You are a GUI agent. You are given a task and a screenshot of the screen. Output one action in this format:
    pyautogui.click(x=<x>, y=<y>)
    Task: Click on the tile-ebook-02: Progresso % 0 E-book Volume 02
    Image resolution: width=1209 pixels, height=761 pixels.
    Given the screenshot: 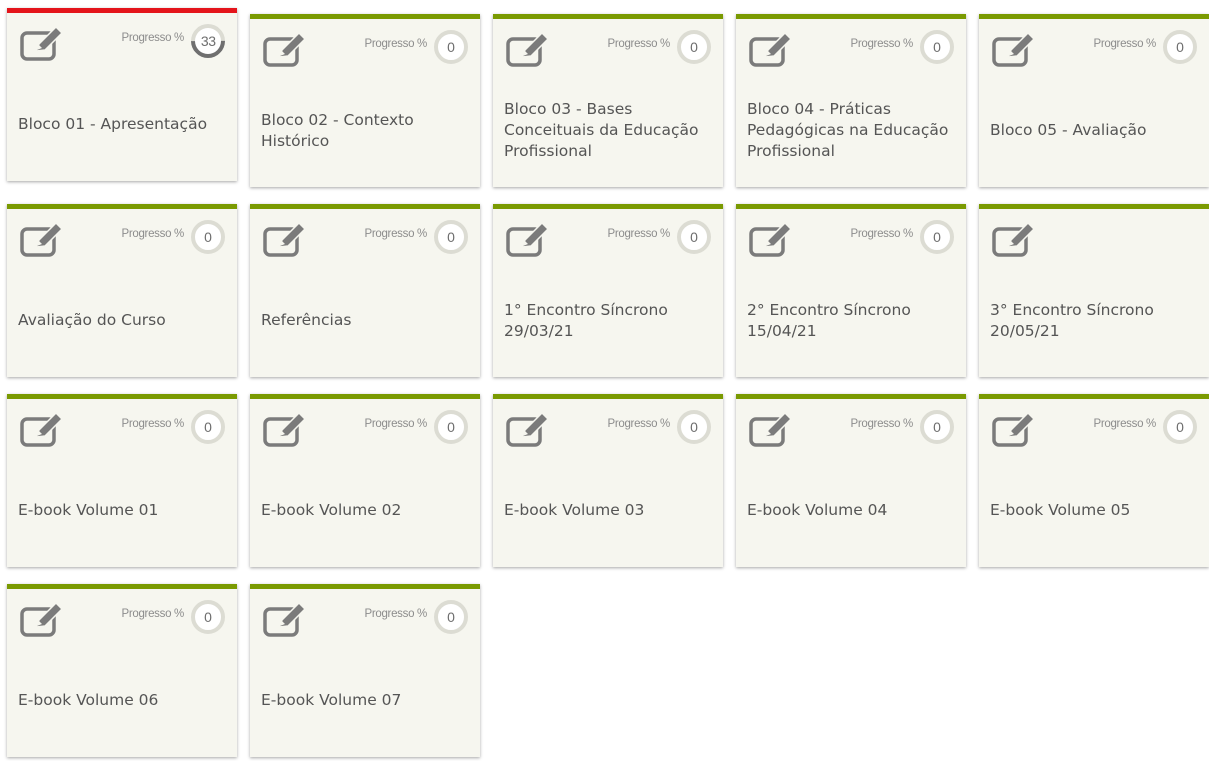 What is the action you would take?
    pyautogui.click(x=365, y=480)
    